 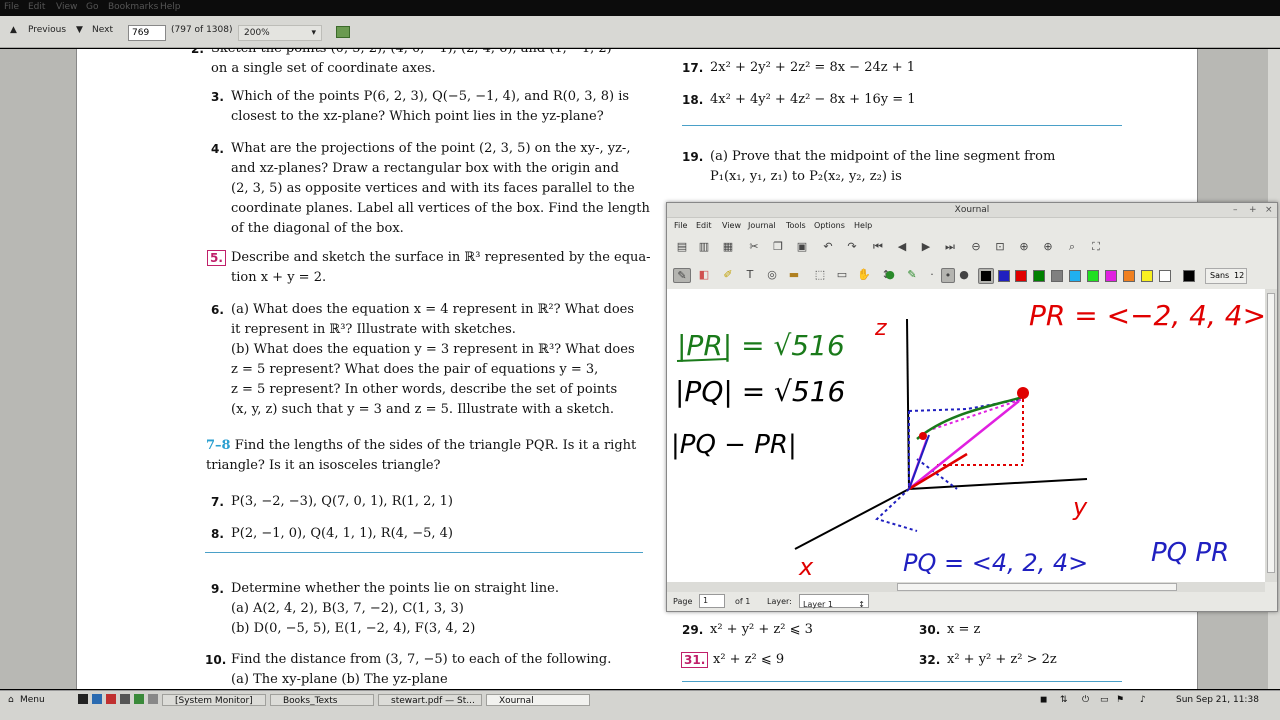 What do you see at coordinates (829, 225) in the screenshot?
I see `xmenu-options: Options` at bounding box center [829, 225].